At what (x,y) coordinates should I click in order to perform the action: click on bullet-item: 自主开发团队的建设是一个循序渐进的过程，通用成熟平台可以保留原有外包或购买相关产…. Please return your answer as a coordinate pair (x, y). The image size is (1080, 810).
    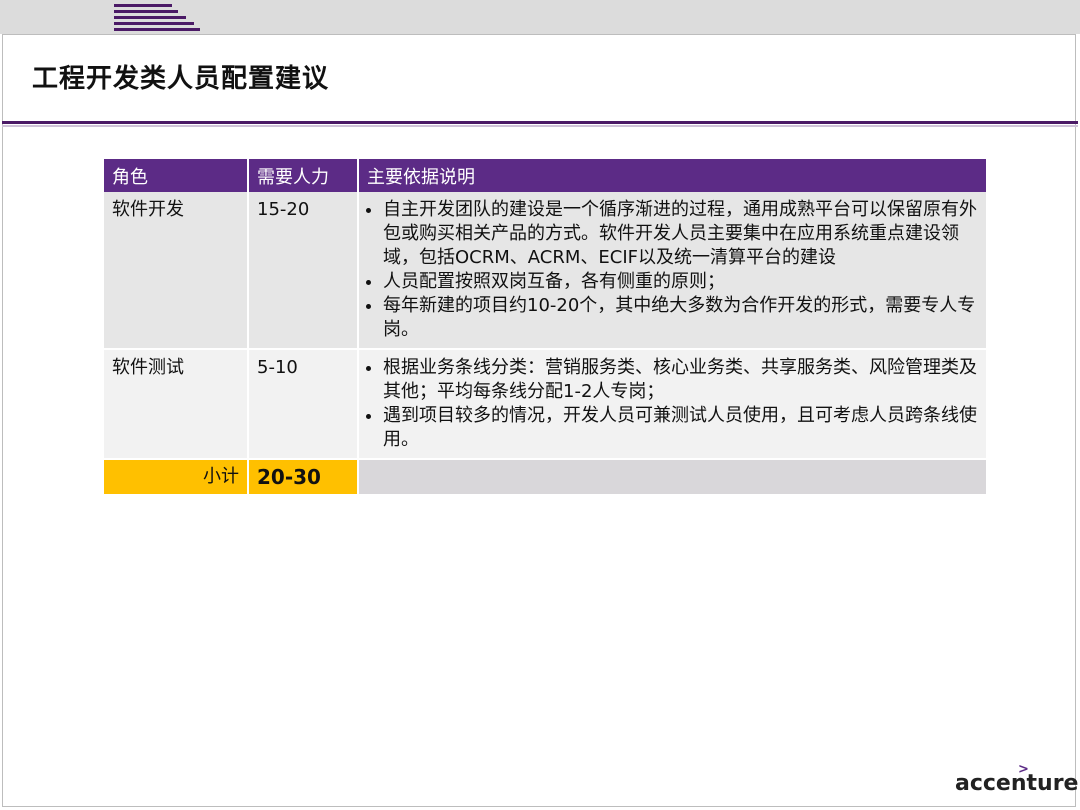
    Looking at the image, I should click on (680, 234).